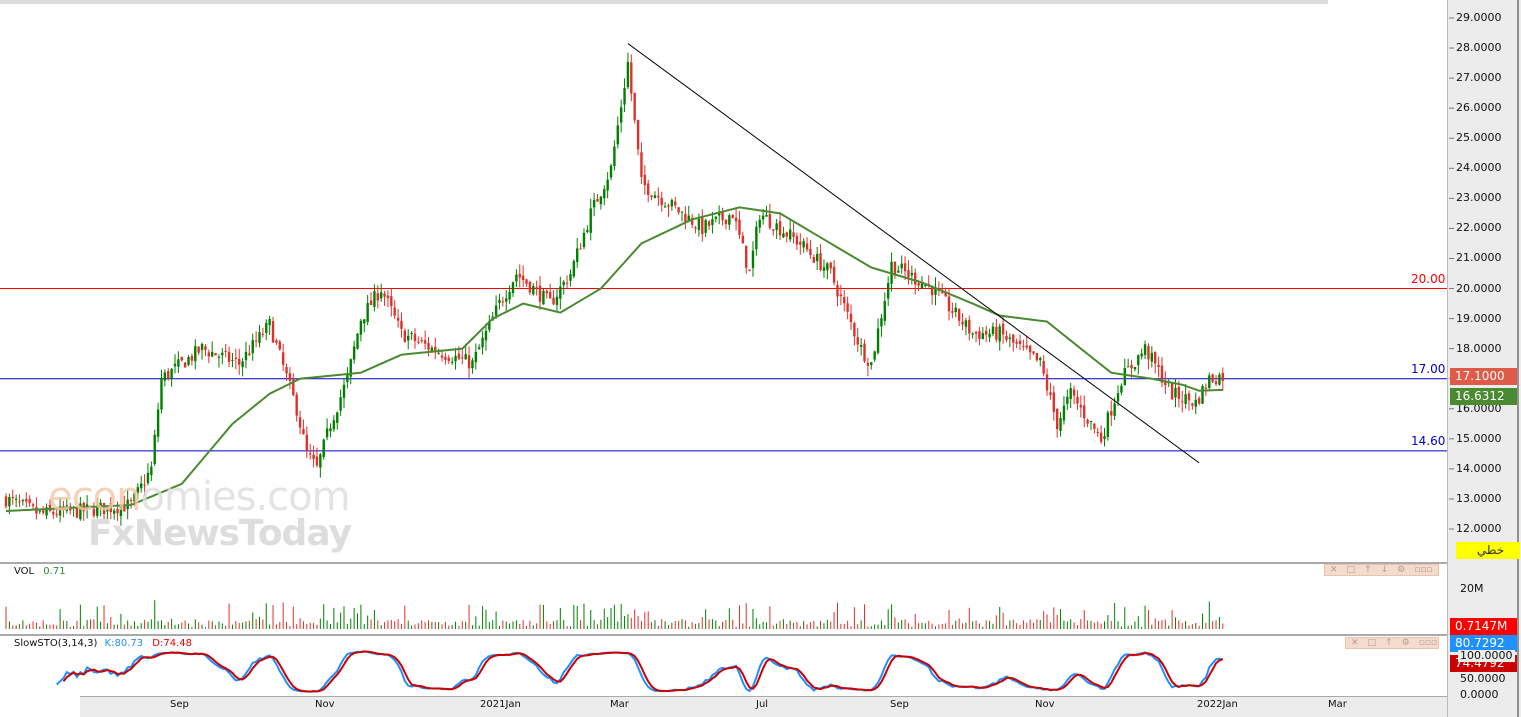 The height and width of the screenshot is (717, 1521). What do you see at coordinates (179, 704) in the screenshot?
I see `date-label: Sep` at bounding box center [179, 704].